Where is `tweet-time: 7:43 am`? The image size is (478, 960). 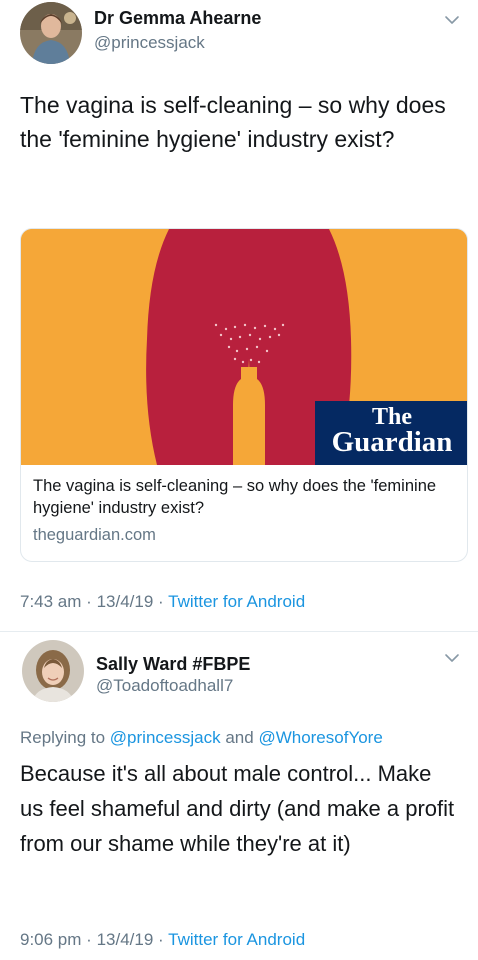 tweet-time: 7:43 am is located at coordinates (50, 601).